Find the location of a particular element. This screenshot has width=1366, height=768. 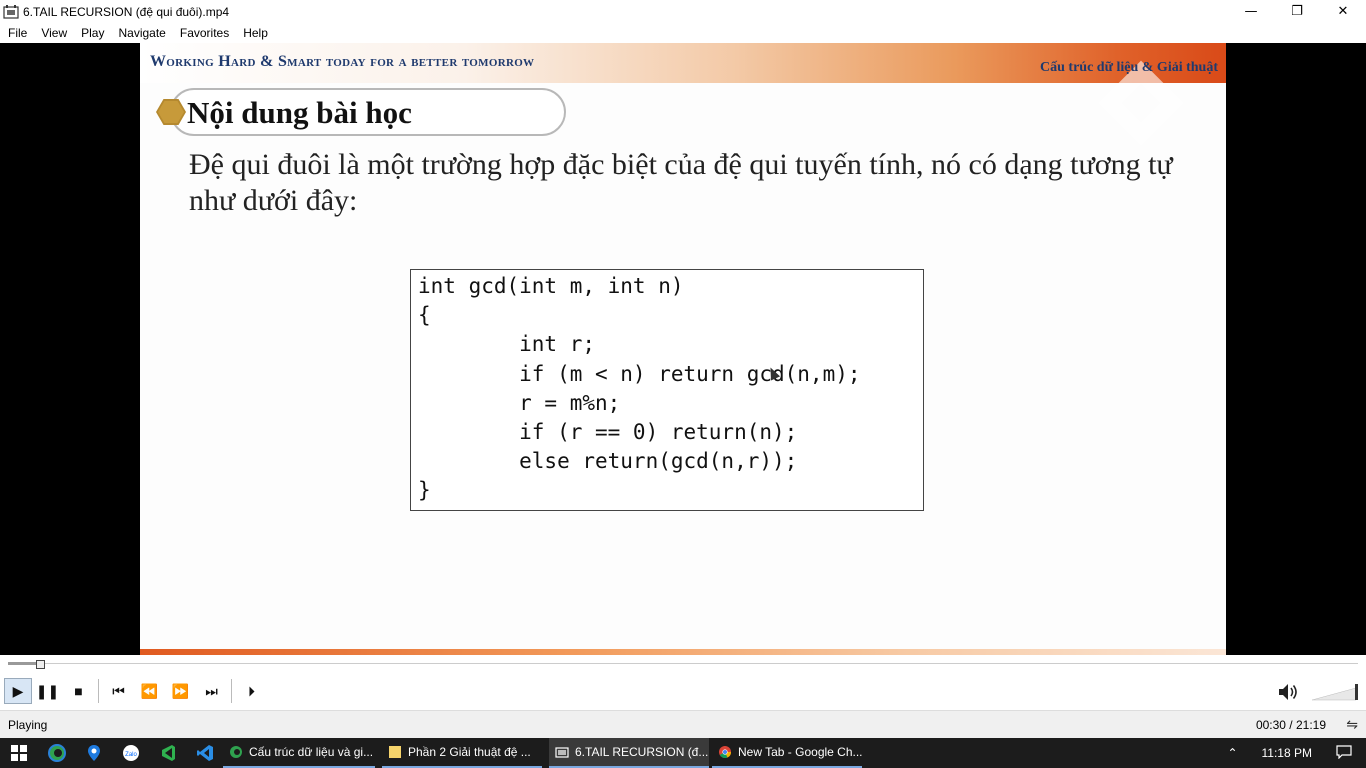

playback-status: Playing is located at coordinates (28, 725).